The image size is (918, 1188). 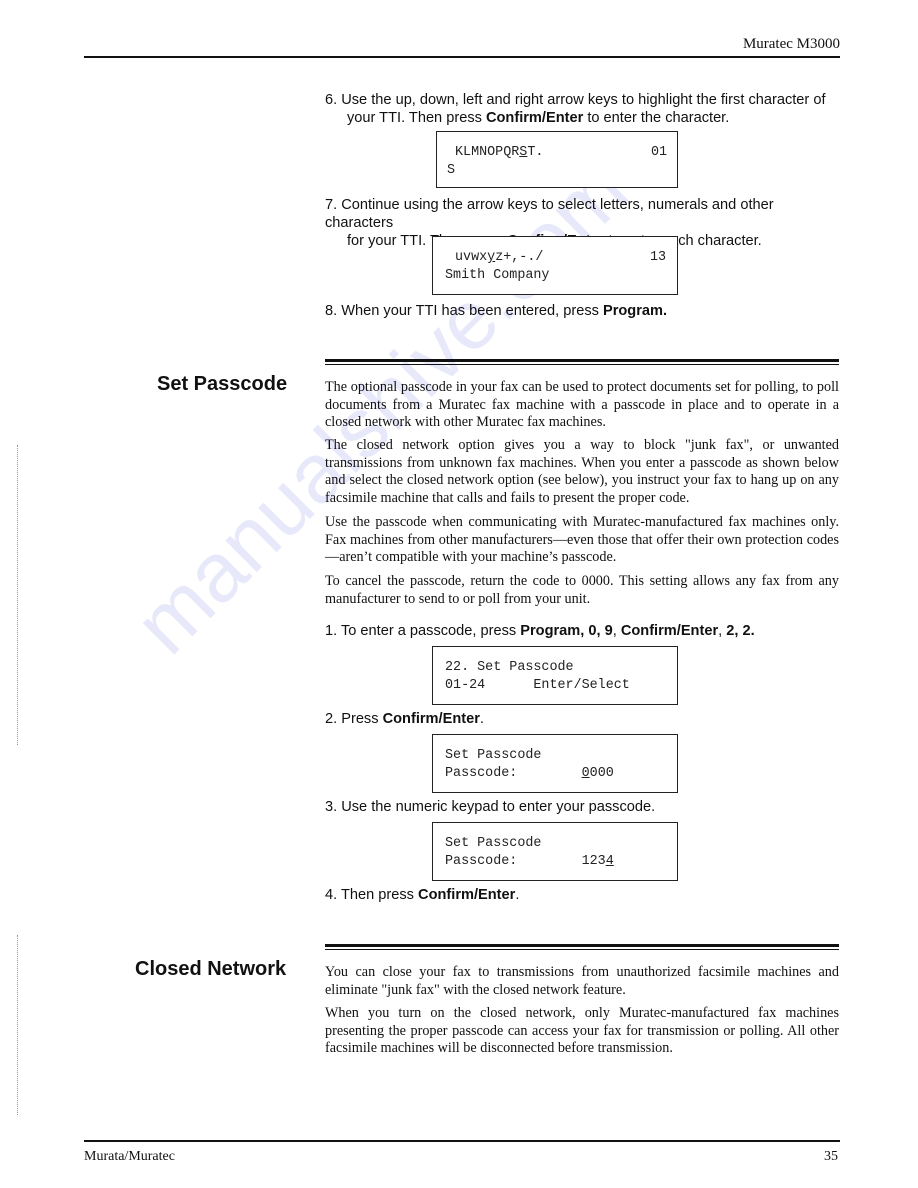 I want to click on lcd-display-4: Set Passcode Passcode: 0000, so click(x=555, y=763).